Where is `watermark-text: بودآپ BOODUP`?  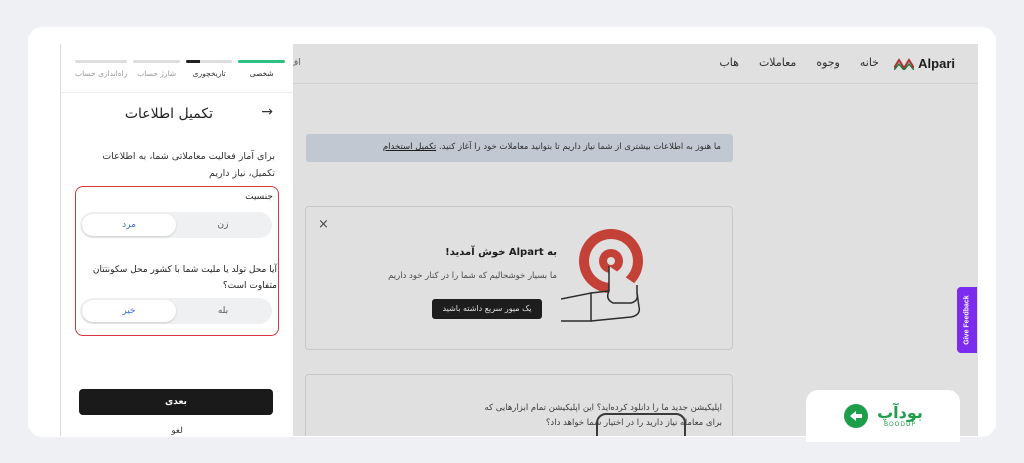
watermark-text: بودآپ BOODUP is located at coordinates (900, 415).